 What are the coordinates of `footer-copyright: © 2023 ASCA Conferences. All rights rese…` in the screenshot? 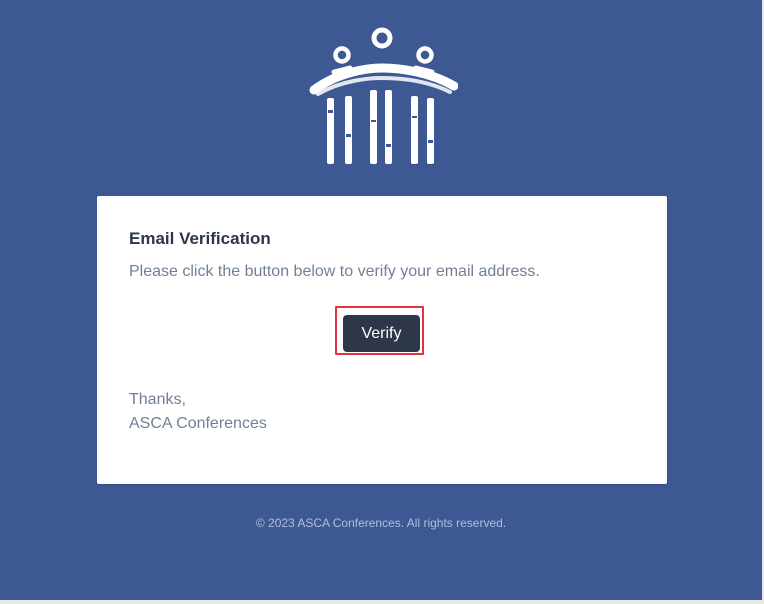 It's located at (381, 523).